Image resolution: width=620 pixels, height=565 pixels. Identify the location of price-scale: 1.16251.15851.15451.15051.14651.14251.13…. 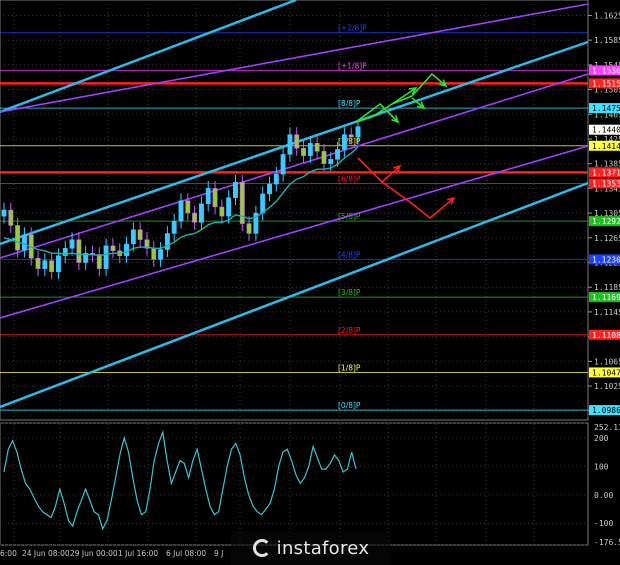
(604, 213).